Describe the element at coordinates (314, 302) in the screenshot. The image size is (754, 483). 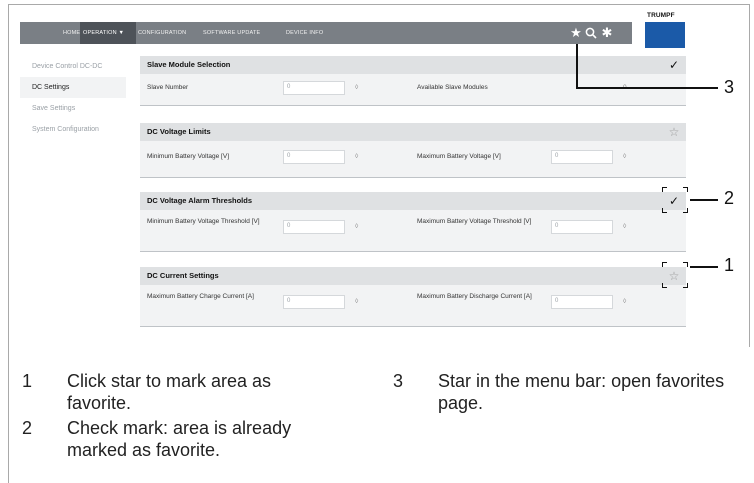
I see `max-charge-current-input: 0` at that location.